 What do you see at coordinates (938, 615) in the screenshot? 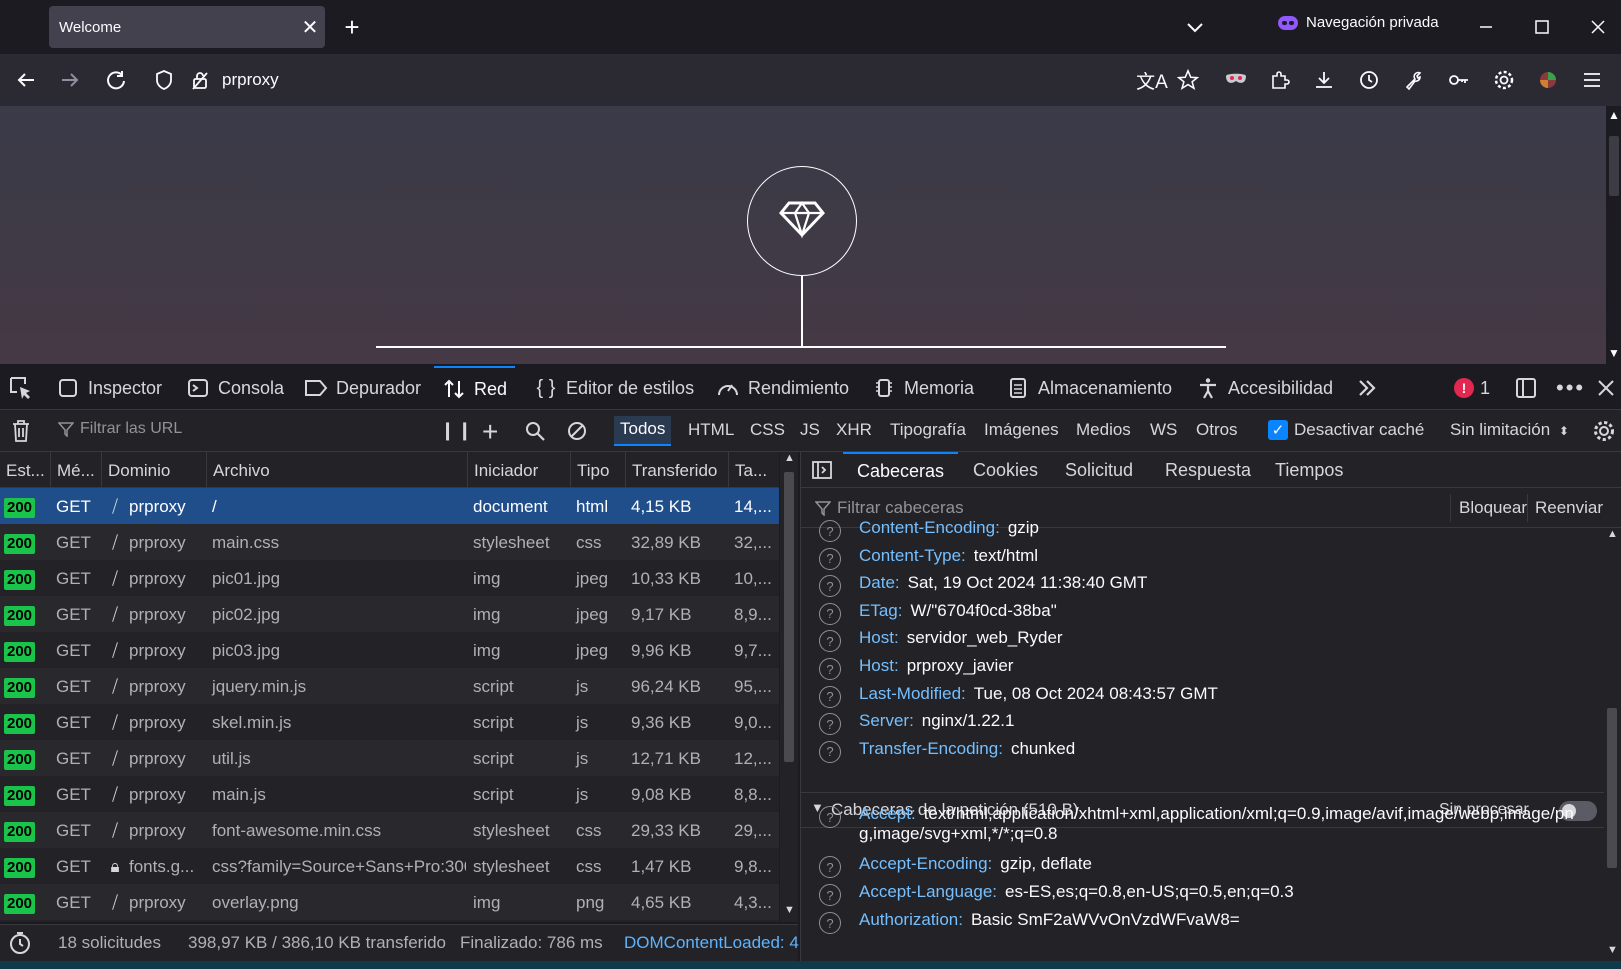
I see `header-line: ? ETag: W/"6704f0cd-38ba"` at bounding box center [938, 615].